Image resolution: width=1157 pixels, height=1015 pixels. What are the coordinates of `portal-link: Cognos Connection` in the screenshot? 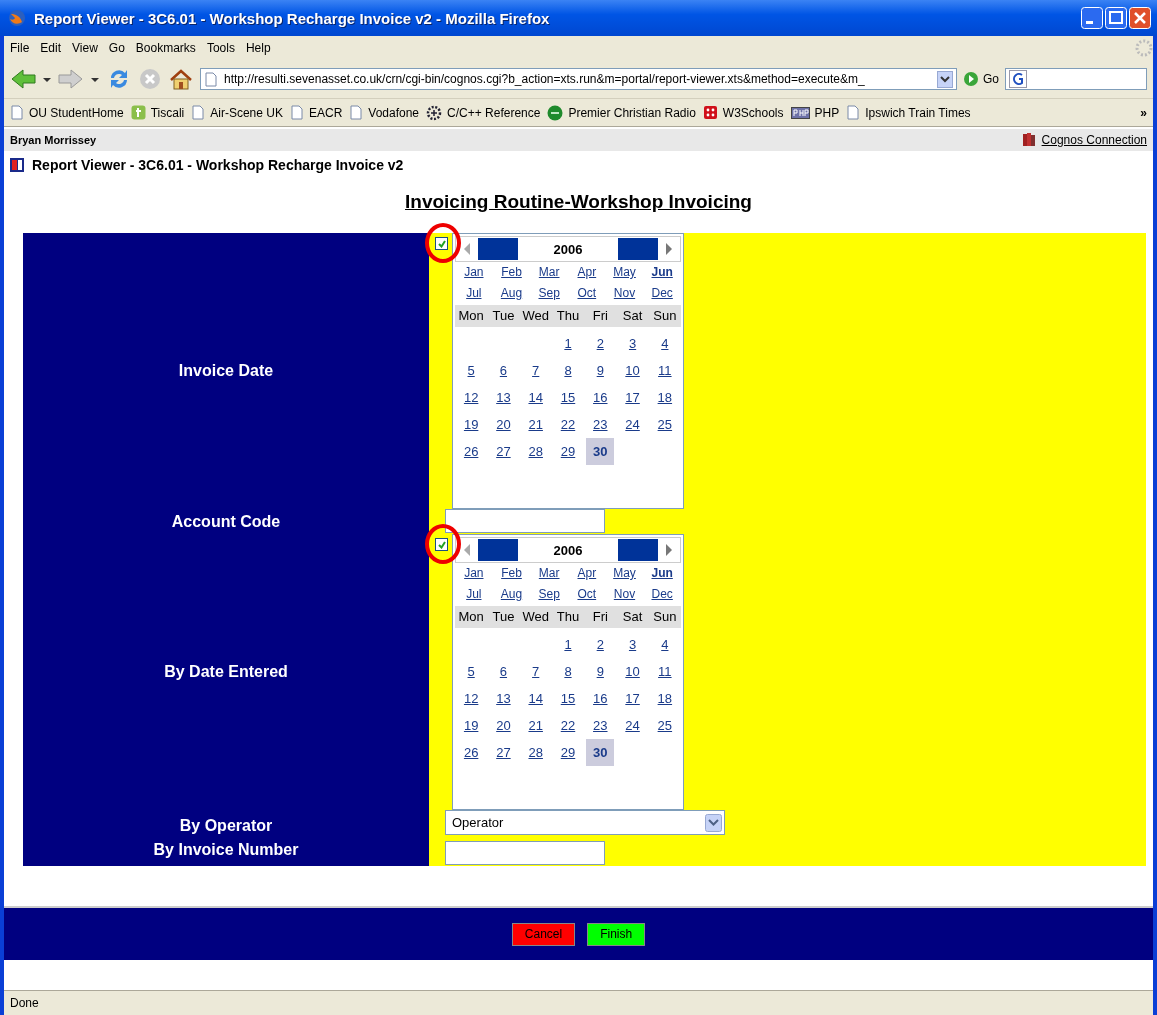 It's located at (1094, 140).